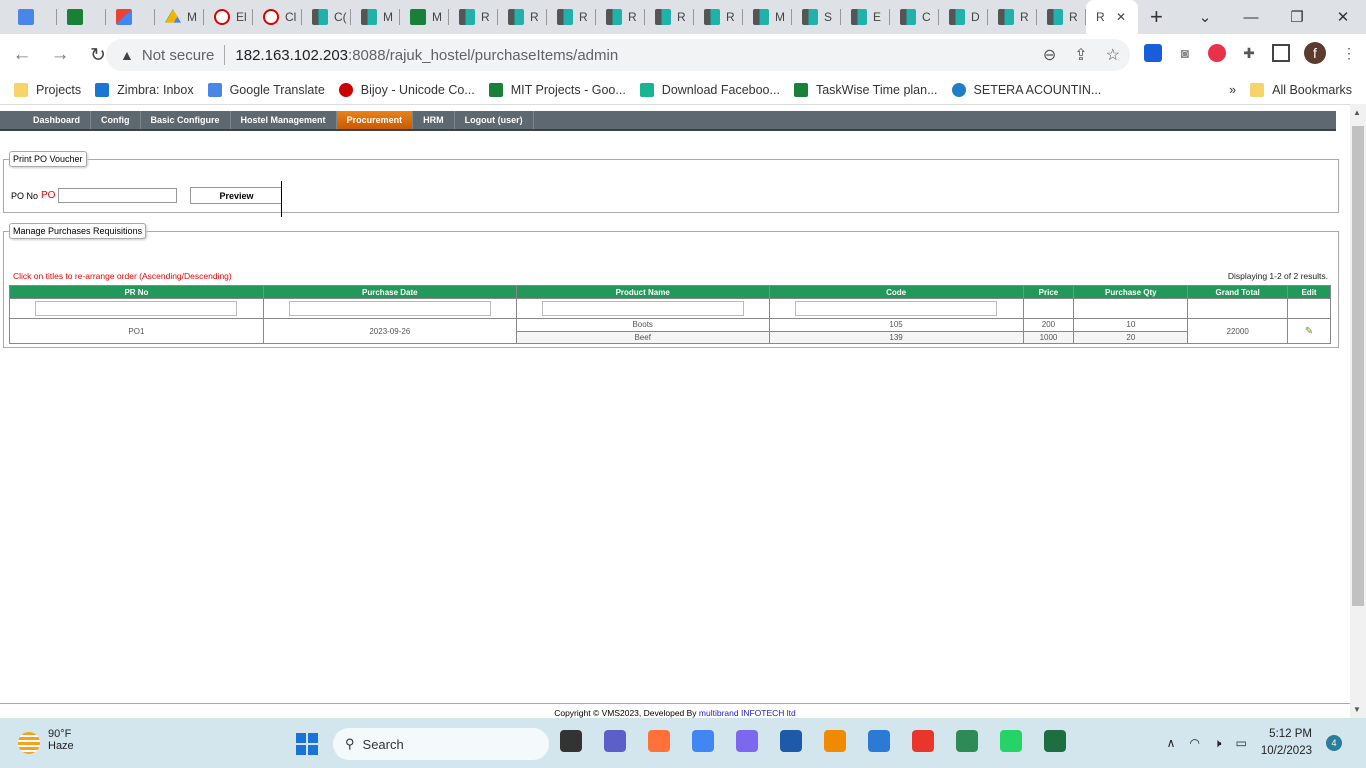 Image resolution: width=1366 pixels, height=768 pixels. Describe the element at coordinates (136, 308) in the screenshot. I see `filter-pr-no` at that location.